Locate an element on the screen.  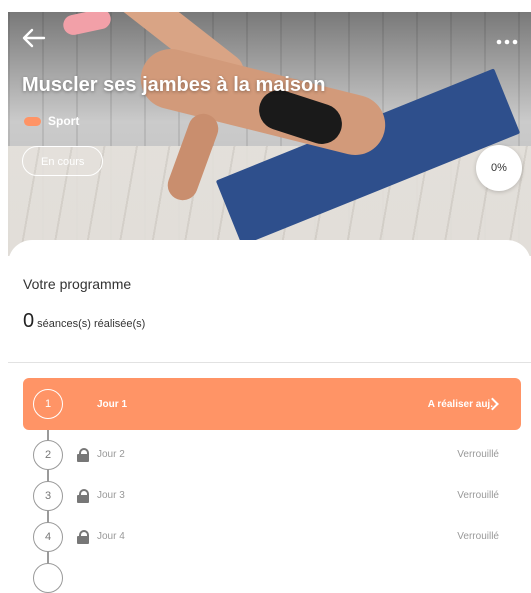
completed-count: 0 séances(s) réalisée(s) is located at coordinates (84, 321).